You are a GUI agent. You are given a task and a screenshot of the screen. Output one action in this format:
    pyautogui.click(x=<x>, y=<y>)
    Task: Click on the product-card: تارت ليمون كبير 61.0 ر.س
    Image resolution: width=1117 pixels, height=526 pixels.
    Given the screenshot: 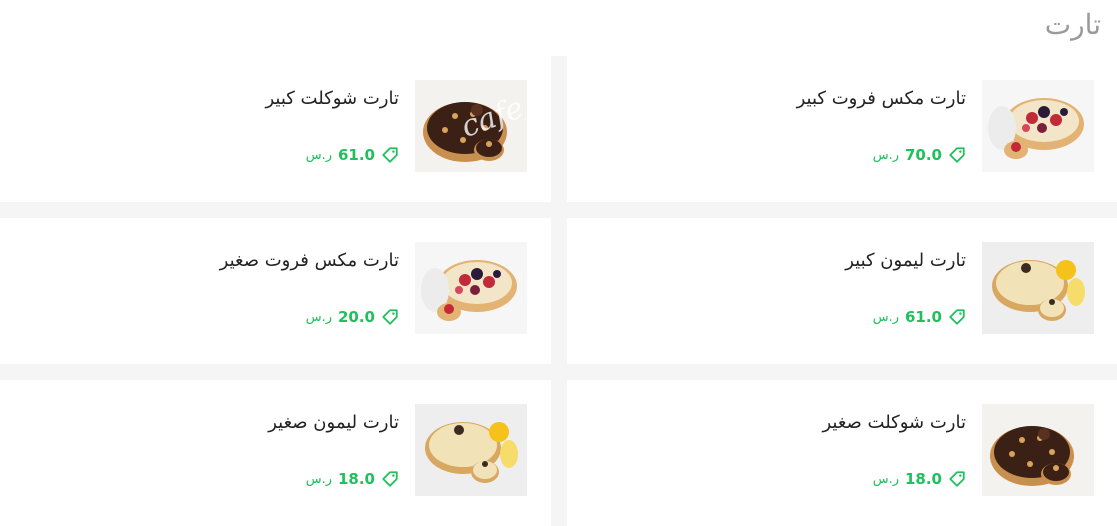 What is the action you would take?
    pyautogui.click(x=842, y=291)
    